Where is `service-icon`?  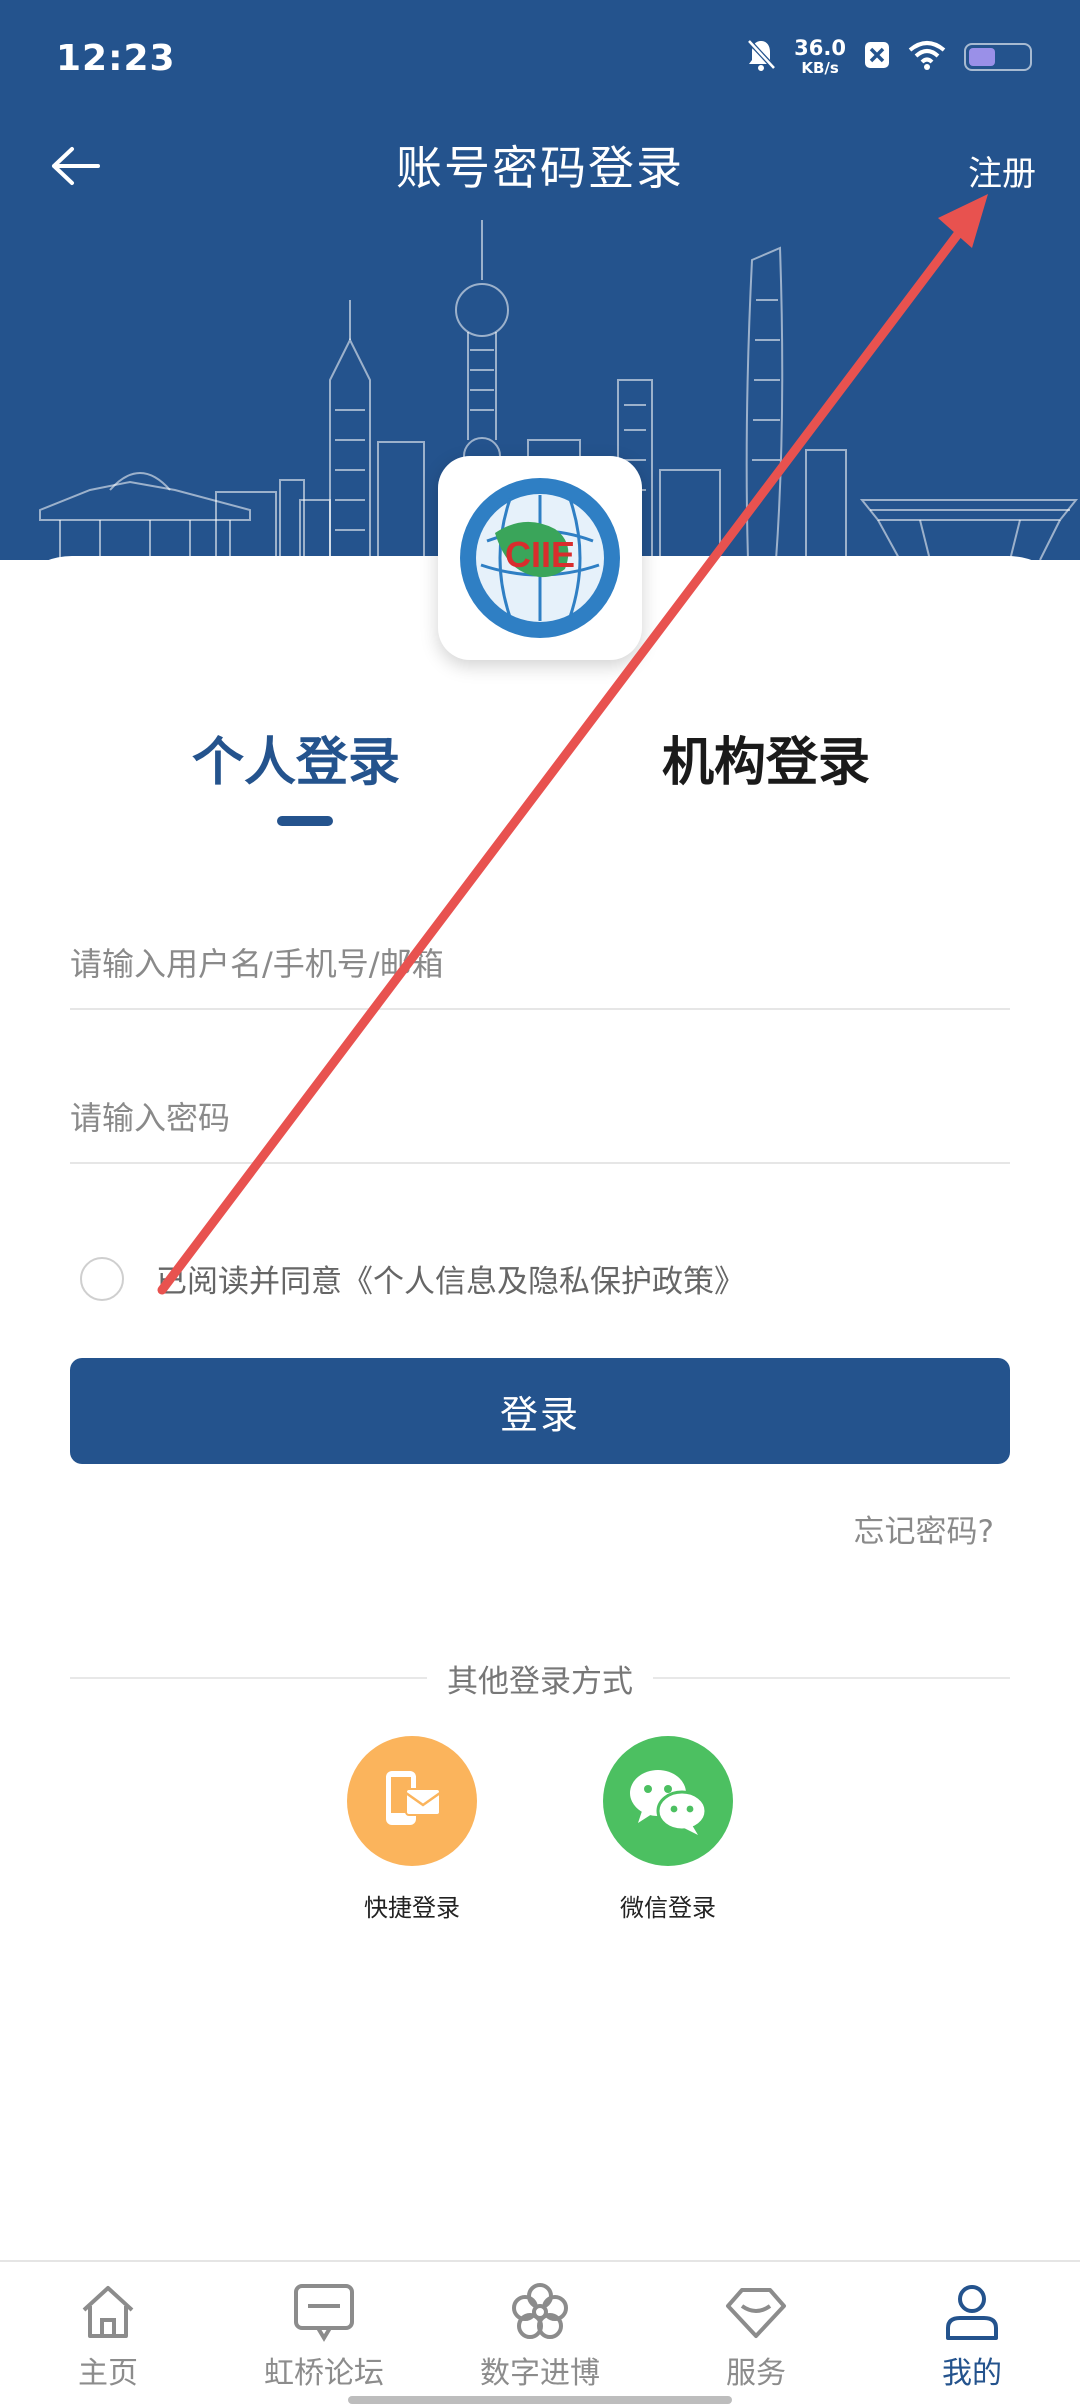 service-icon is located at coordinates (756, 2313).